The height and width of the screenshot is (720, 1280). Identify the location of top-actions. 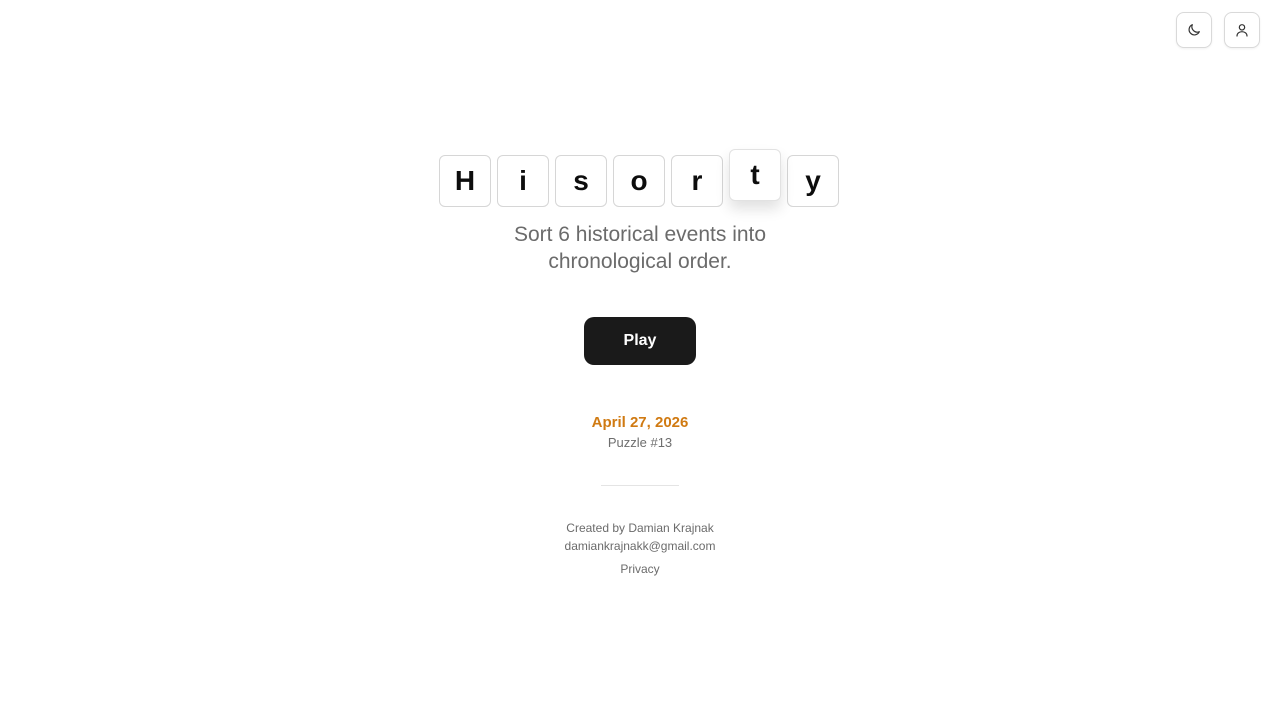
(1218, 30).